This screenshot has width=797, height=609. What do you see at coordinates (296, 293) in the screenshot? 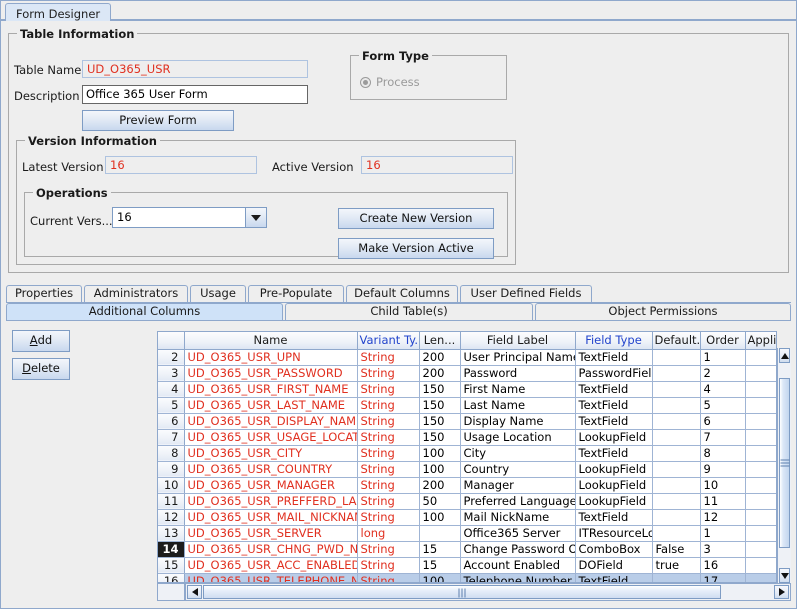
I see `tab-pre-populate: Pre-Populate` at bounding box center [296, 293].